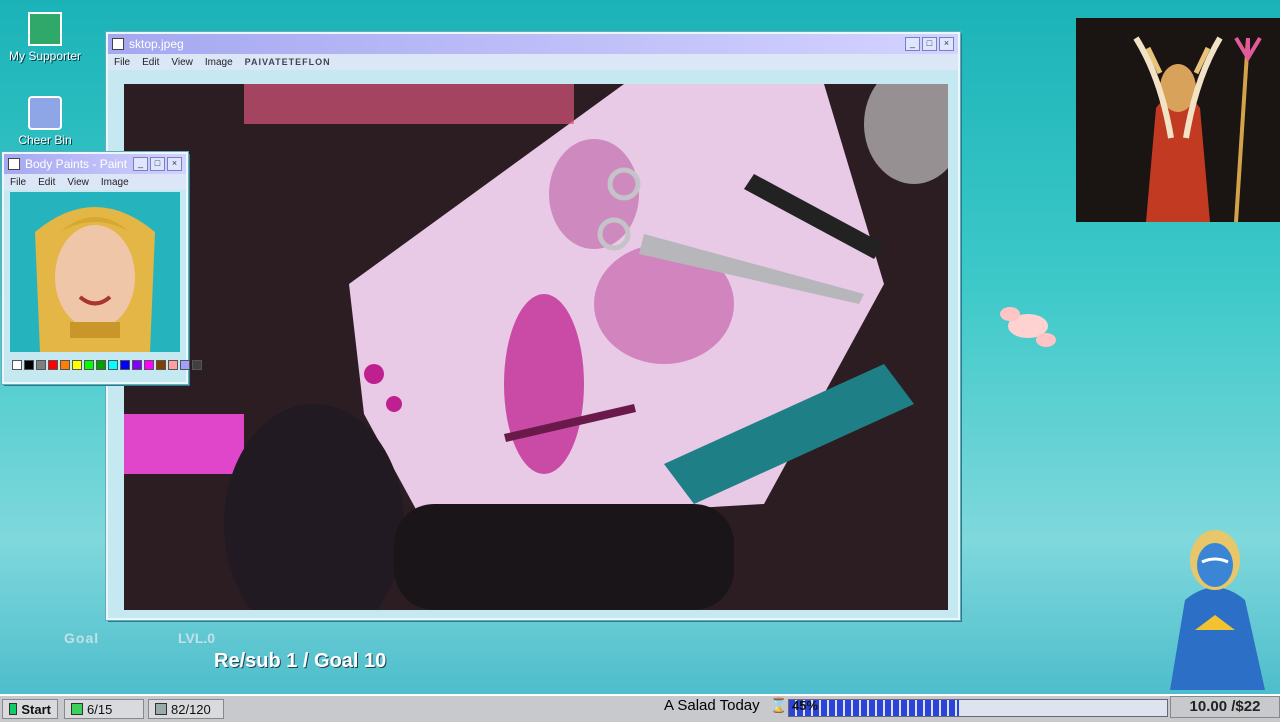 The image size is (1280, 722). What do you see at coordinates (564, 557) in the screenshot?
I see `keyboard` at bounding box center [564, 557].